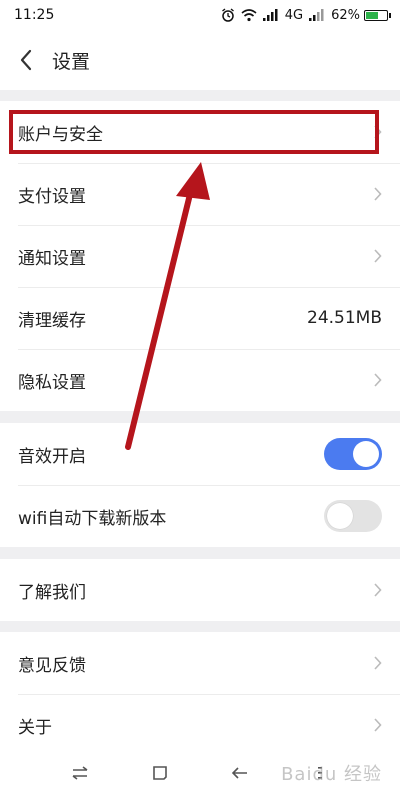 Image resolution: width=400 pixels, height=800 pixels. Describe the element at coordinates (194, 132) in the screenshot. I see `annotation-highlight-box` at that location.